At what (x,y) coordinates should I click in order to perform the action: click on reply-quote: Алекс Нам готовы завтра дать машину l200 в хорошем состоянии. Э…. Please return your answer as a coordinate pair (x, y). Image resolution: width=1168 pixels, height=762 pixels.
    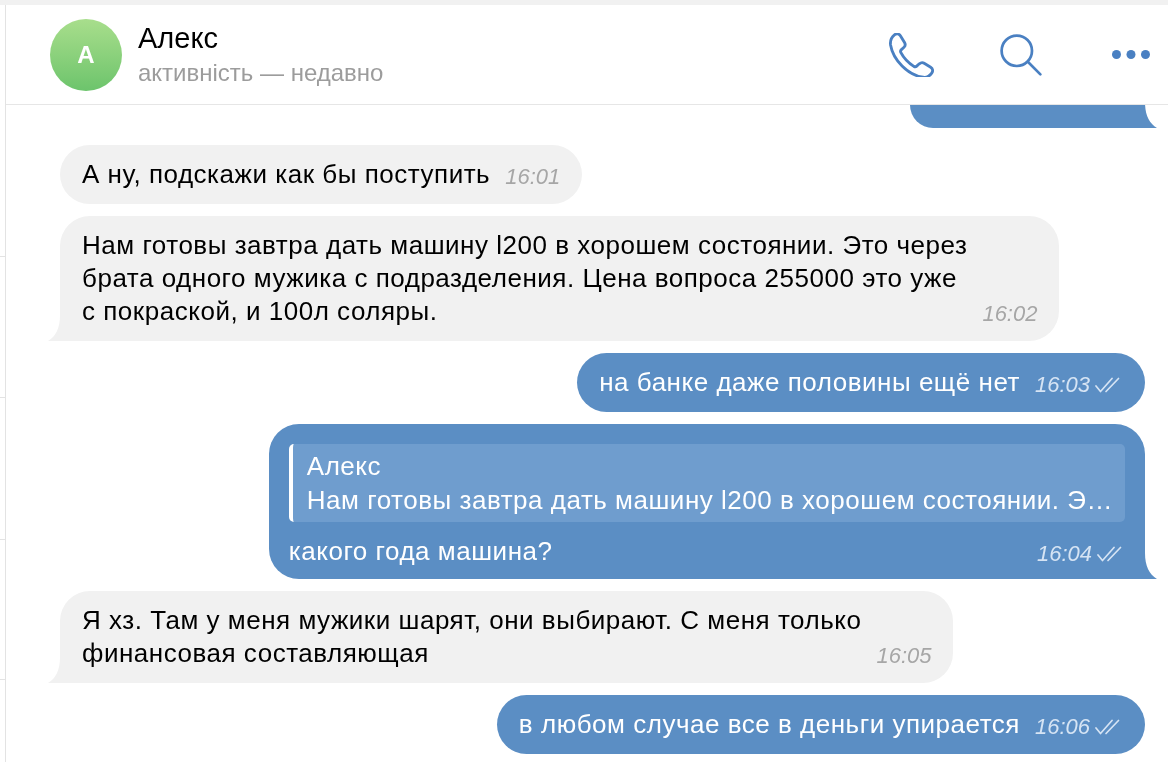
    Looking at the image, I should click on (706, 483).